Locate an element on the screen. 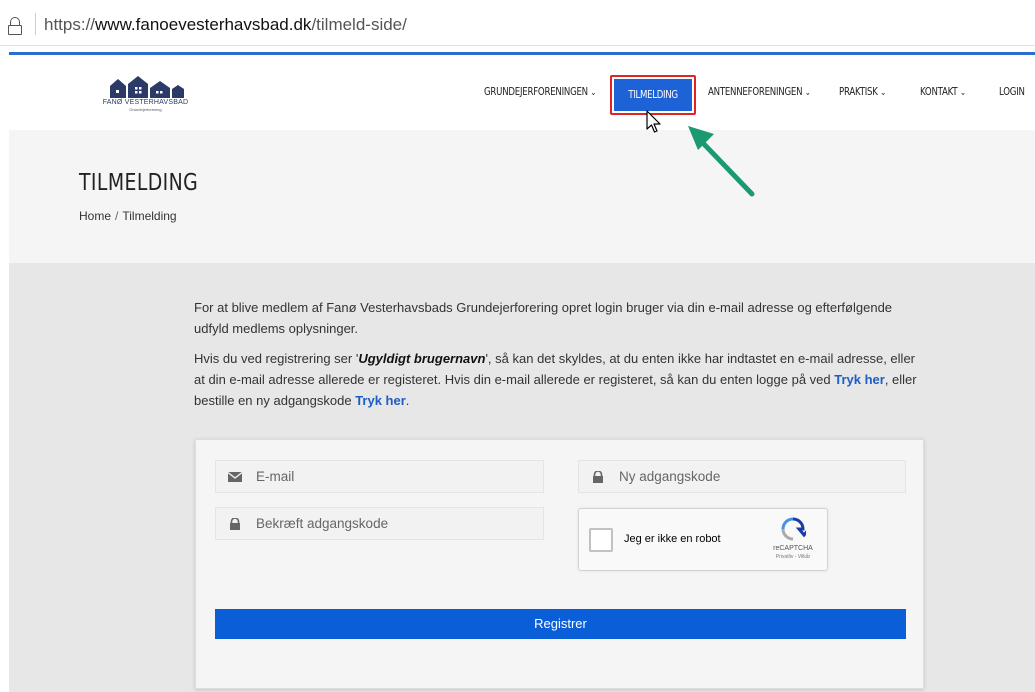  nav-praktisk: PRAKTISK ⌄ is located at coordinates (862, 92).